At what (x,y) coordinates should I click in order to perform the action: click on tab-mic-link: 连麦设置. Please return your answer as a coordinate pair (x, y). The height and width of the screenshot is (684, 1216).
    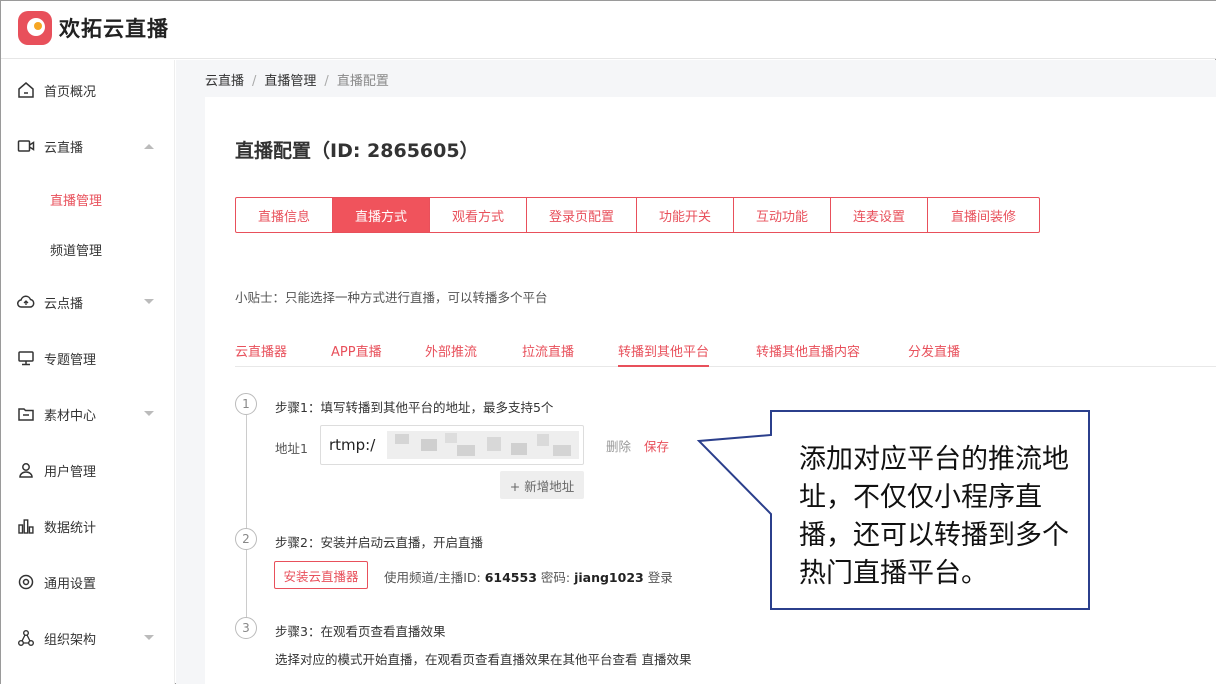
    Looking at the image, I should click on (879, 215).